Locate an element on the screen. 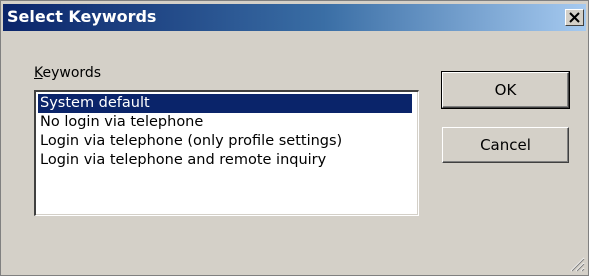 The height and width of the screenshot is (276, 589). close-button is located at coordinates (574, 17).